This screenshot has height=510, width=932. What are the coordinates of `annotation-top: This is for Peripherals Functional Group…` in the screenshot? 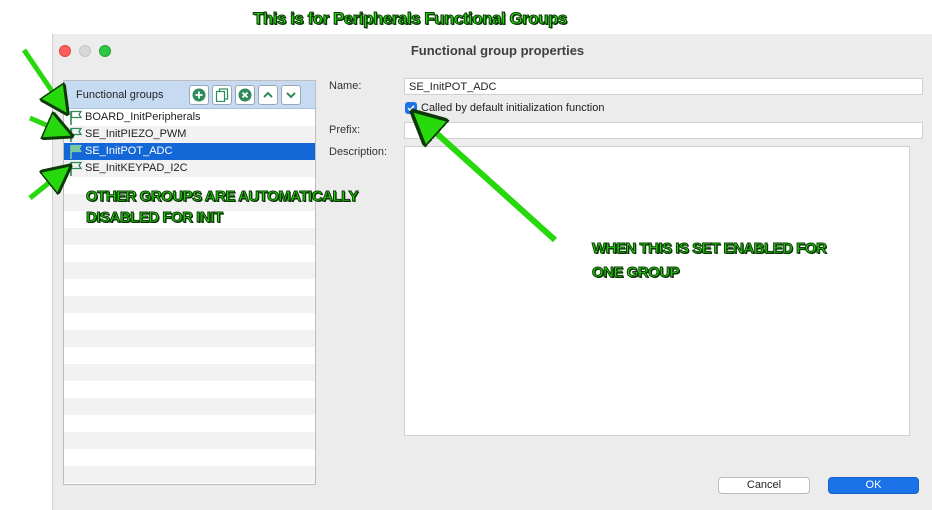 It's located at (410, 19).